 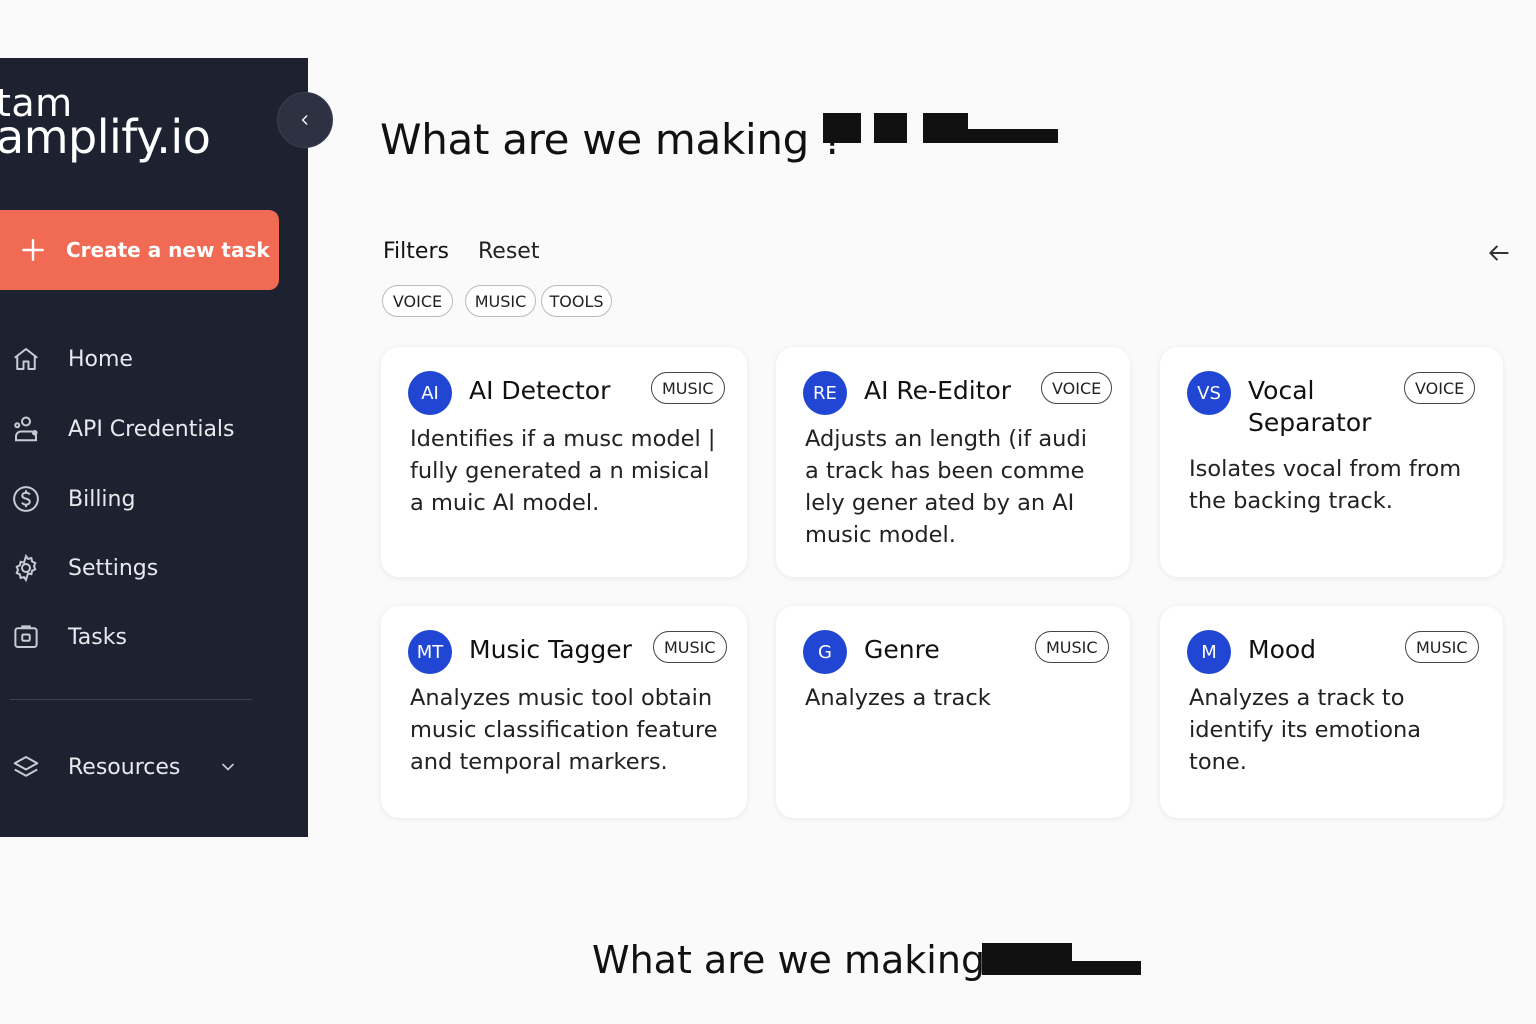 What do you see at coordinates (105, 137) in the screenshot?
I see `brand-line2: amplify.io` at bounding box center [105, 137].